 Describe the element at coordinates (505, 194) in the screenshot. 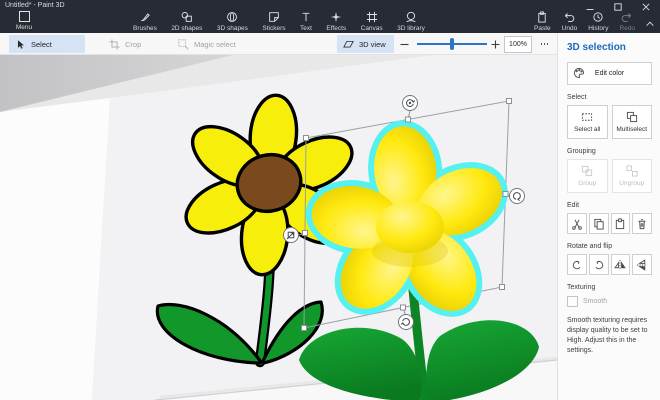

I see `handle-right-mid` at that location.